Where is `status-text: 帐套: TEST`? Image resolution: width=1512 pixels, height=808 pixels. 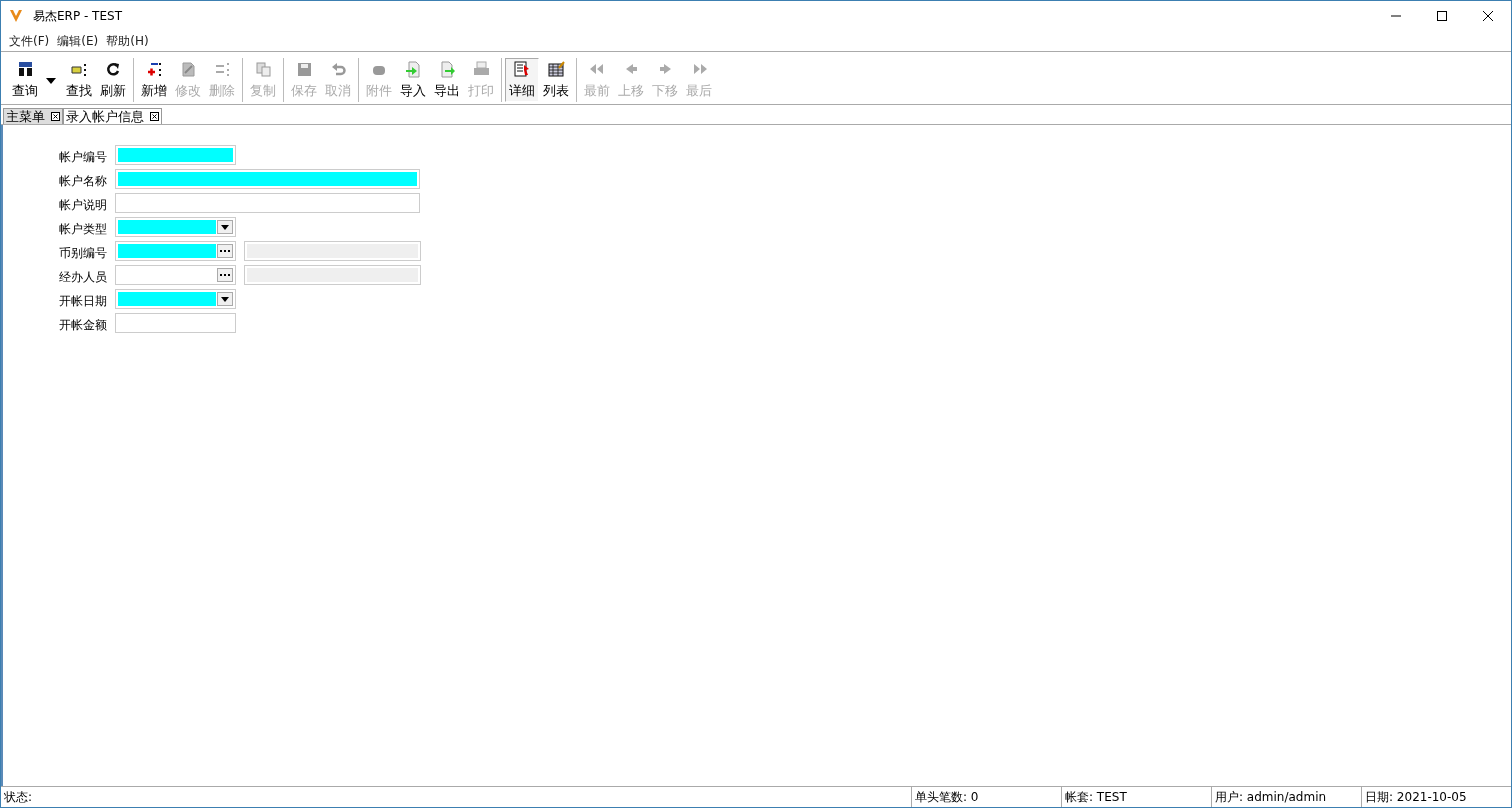
status-text: 帐套: TEST is located at coordinates (1136, 797).